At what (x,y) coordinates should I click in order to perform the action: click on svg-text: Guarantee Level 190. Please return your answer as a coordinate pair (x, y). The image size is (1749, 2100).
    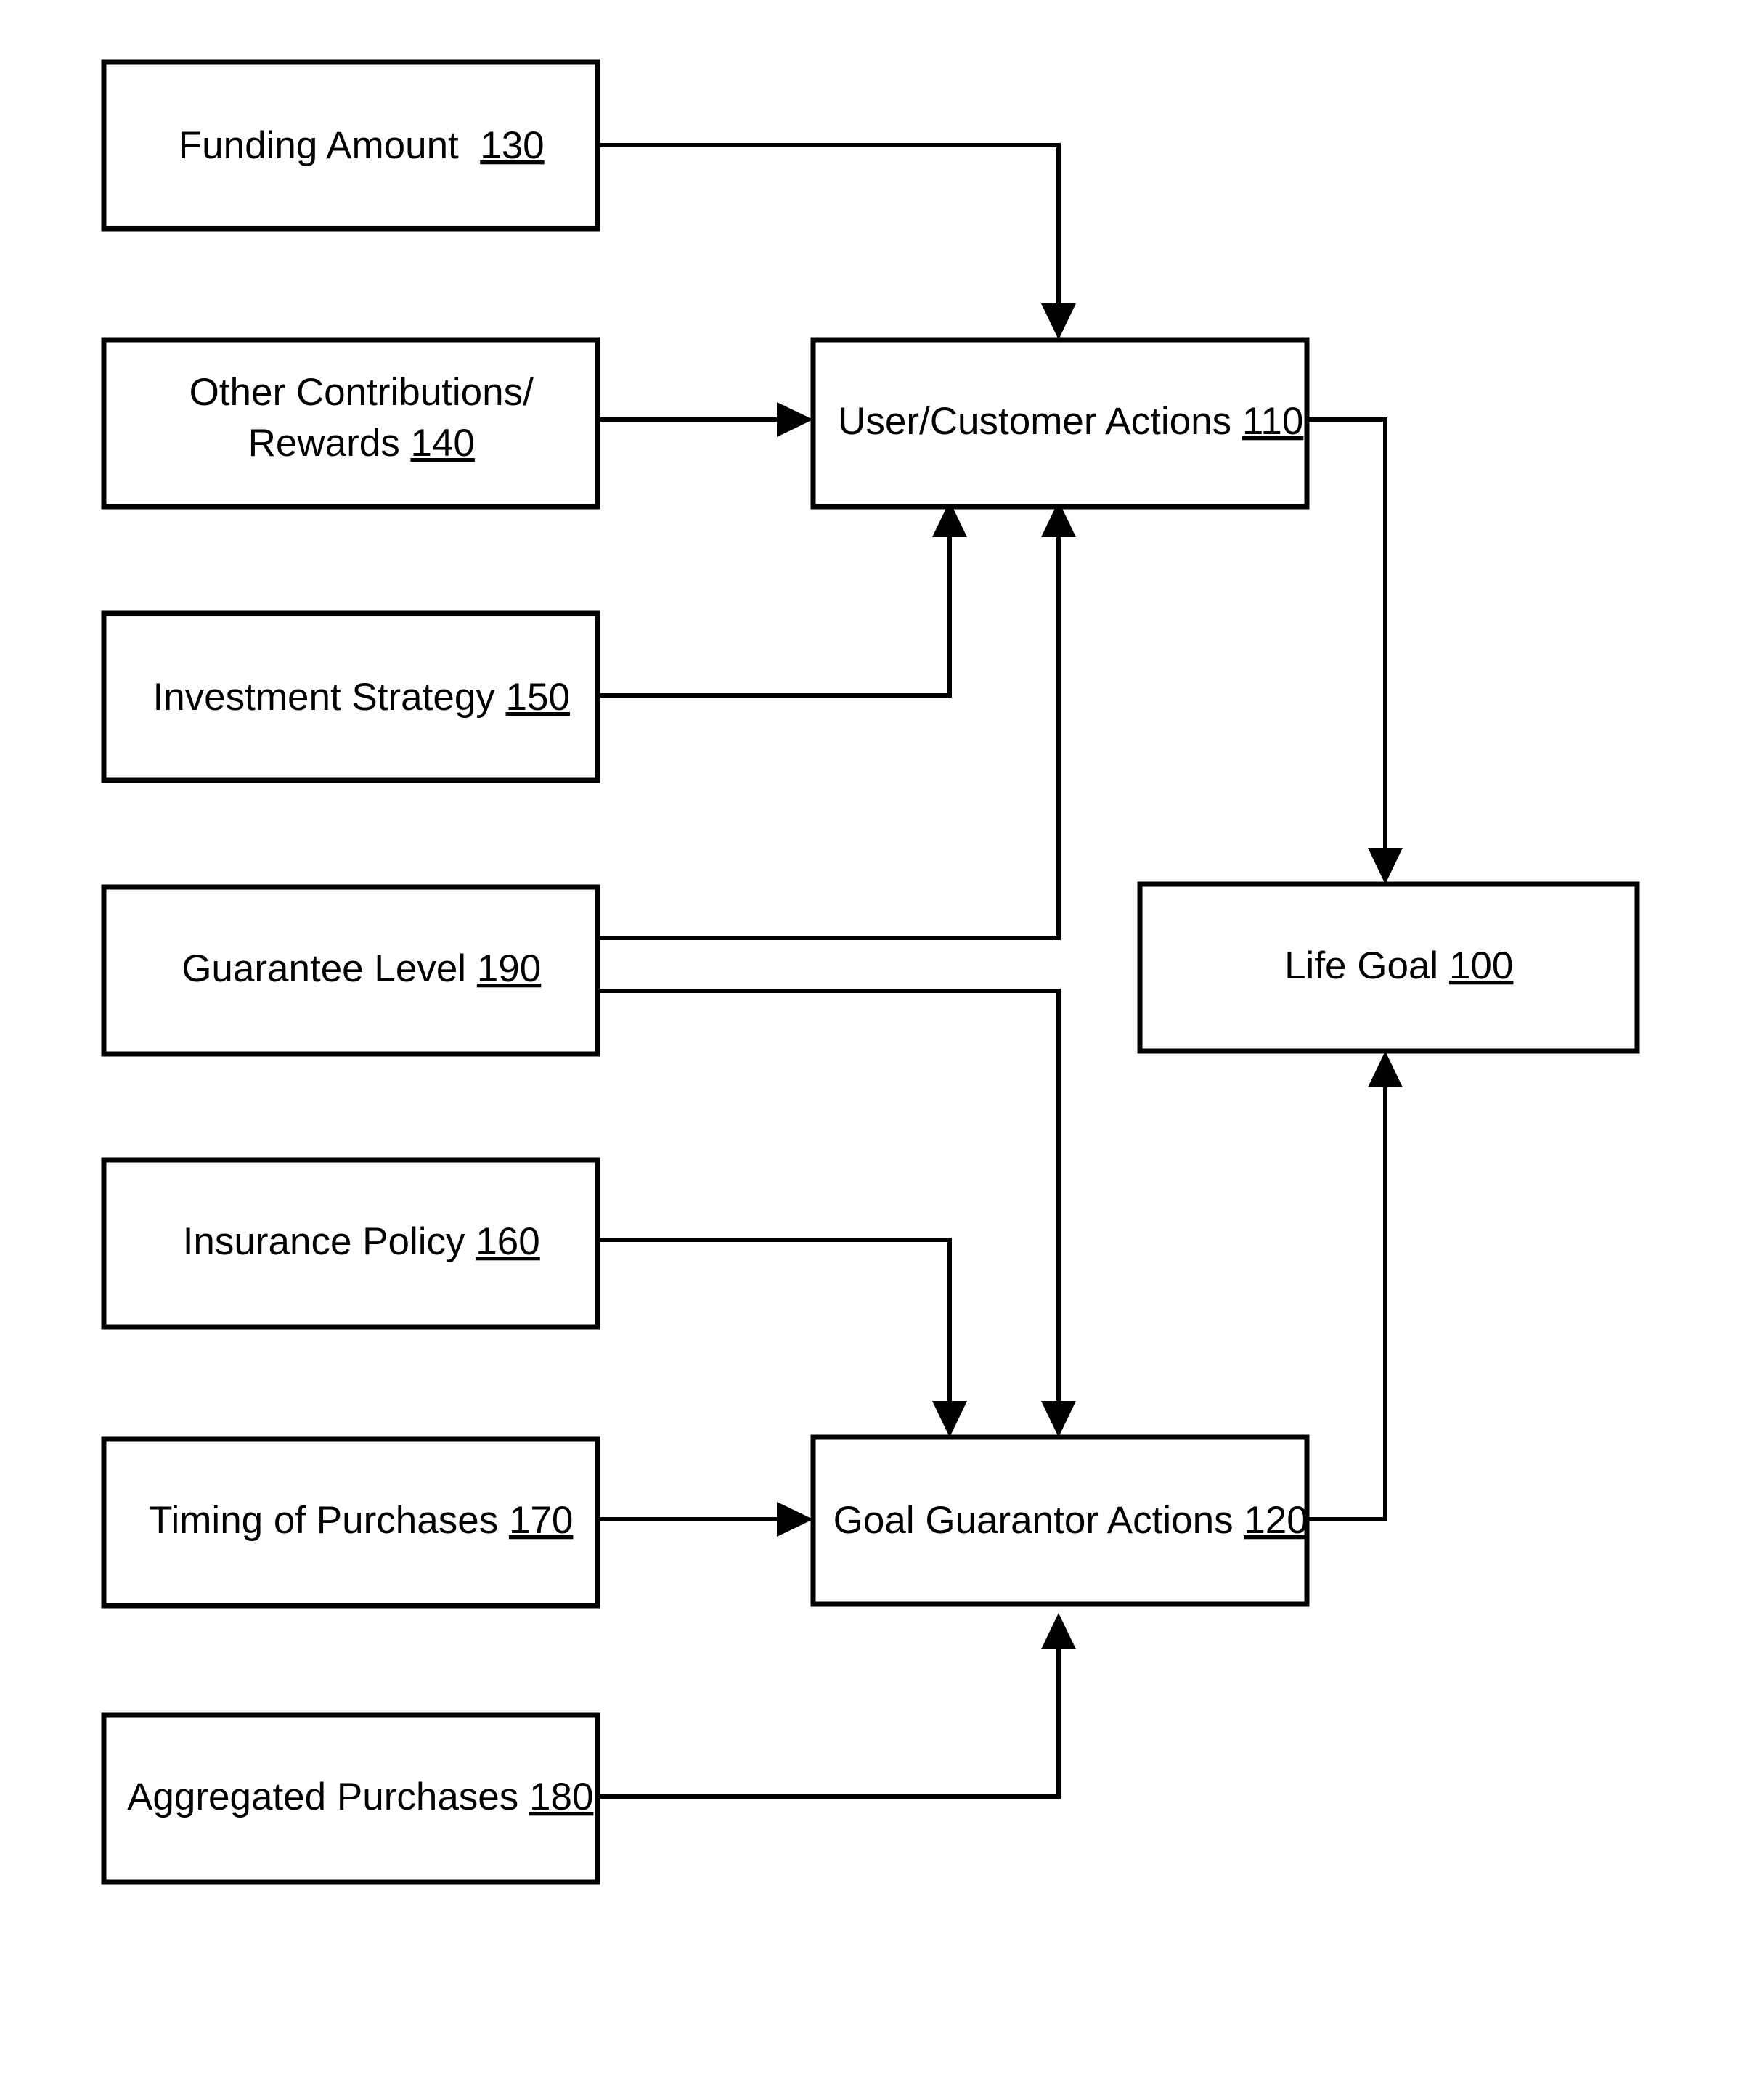
    Looking at the image, I should click on (351, 968).